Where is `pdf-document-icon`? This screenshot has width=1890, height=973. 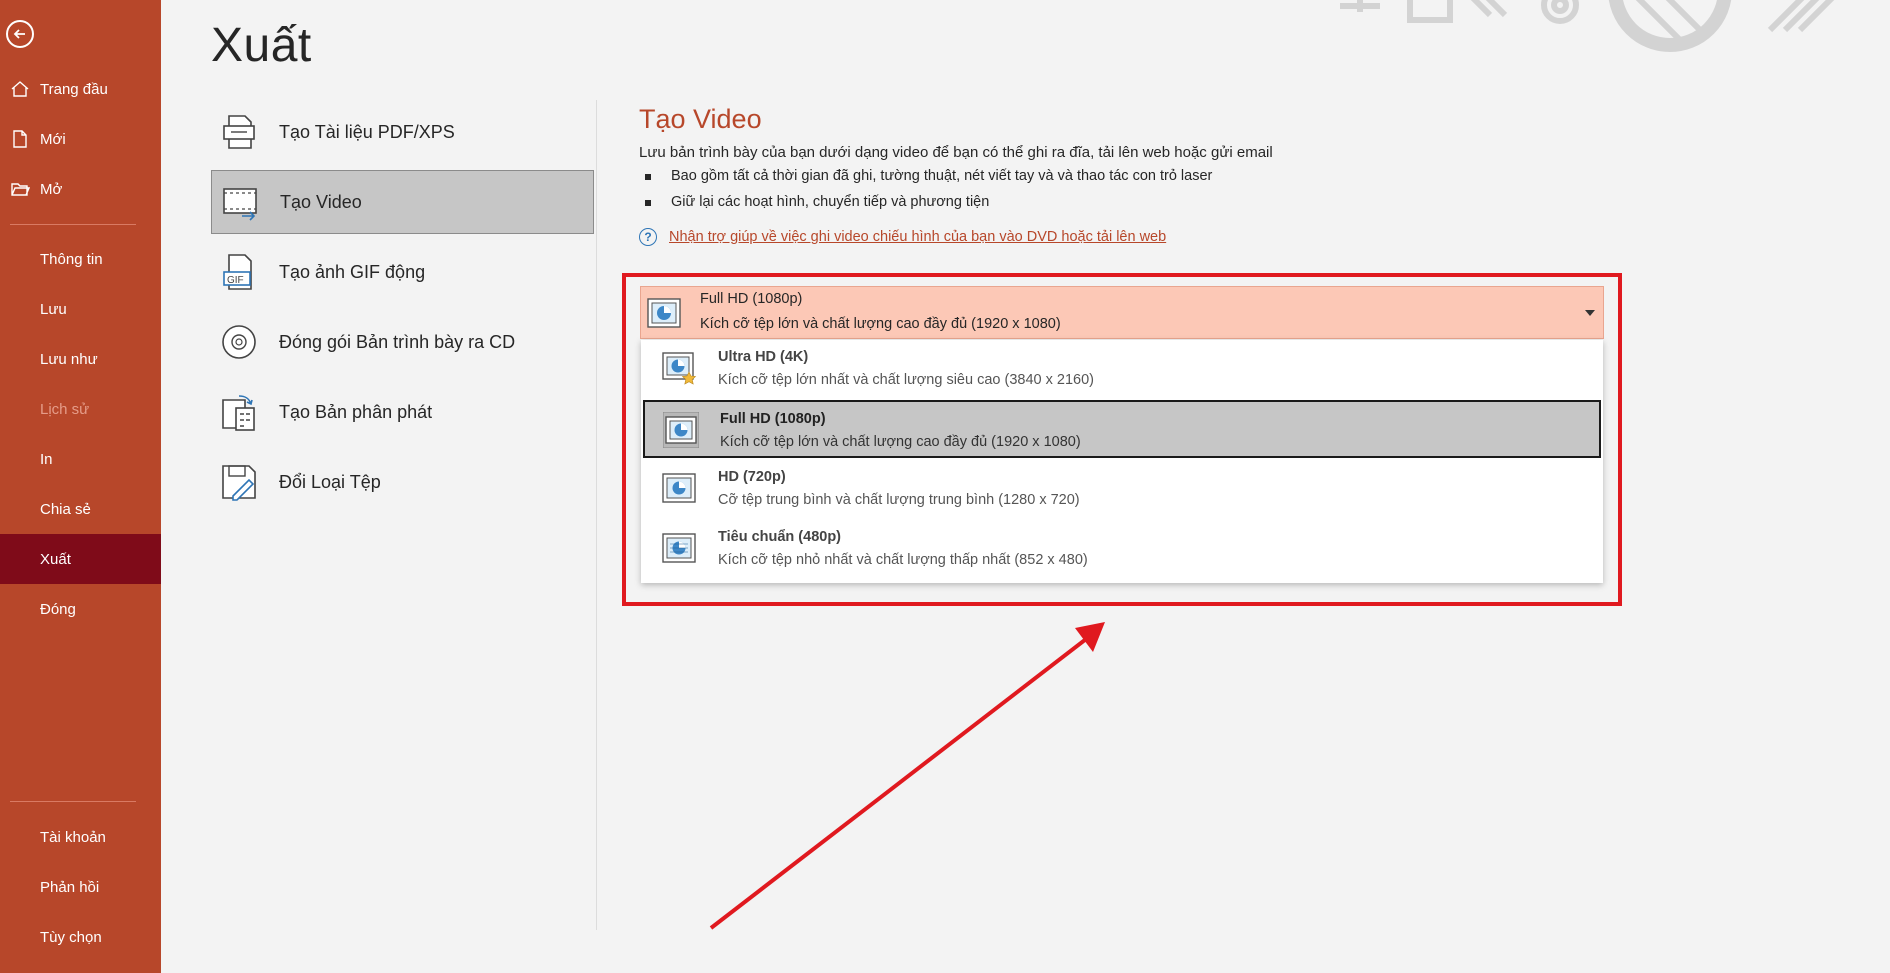
pdf-document-icon is located at coordinates (239, 132).